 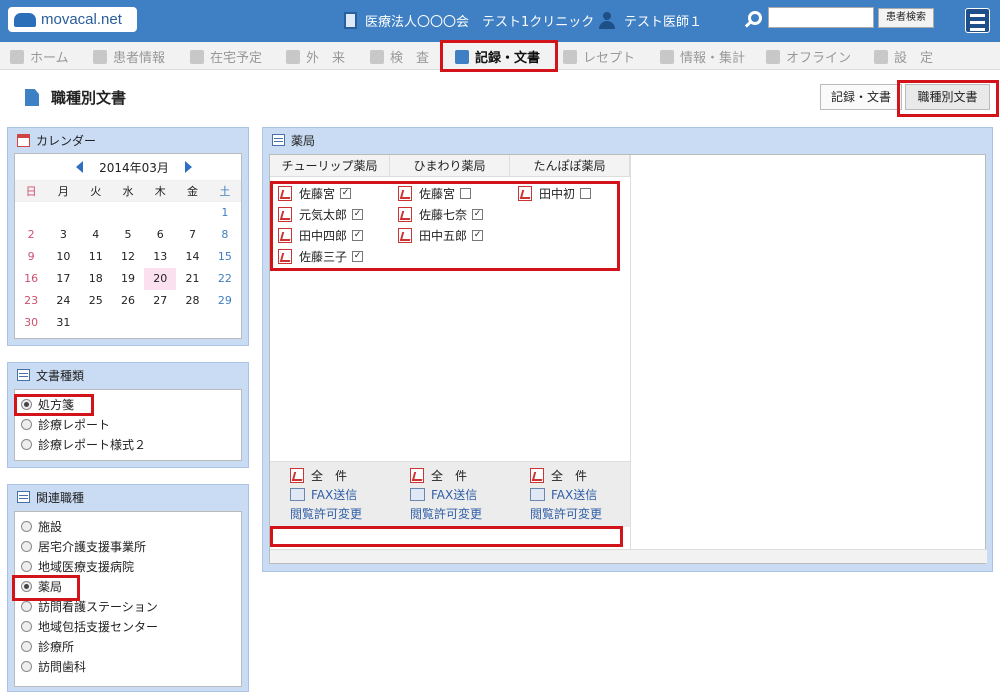 I want to click on calendar-day: 27, so click(x=160, y=301).